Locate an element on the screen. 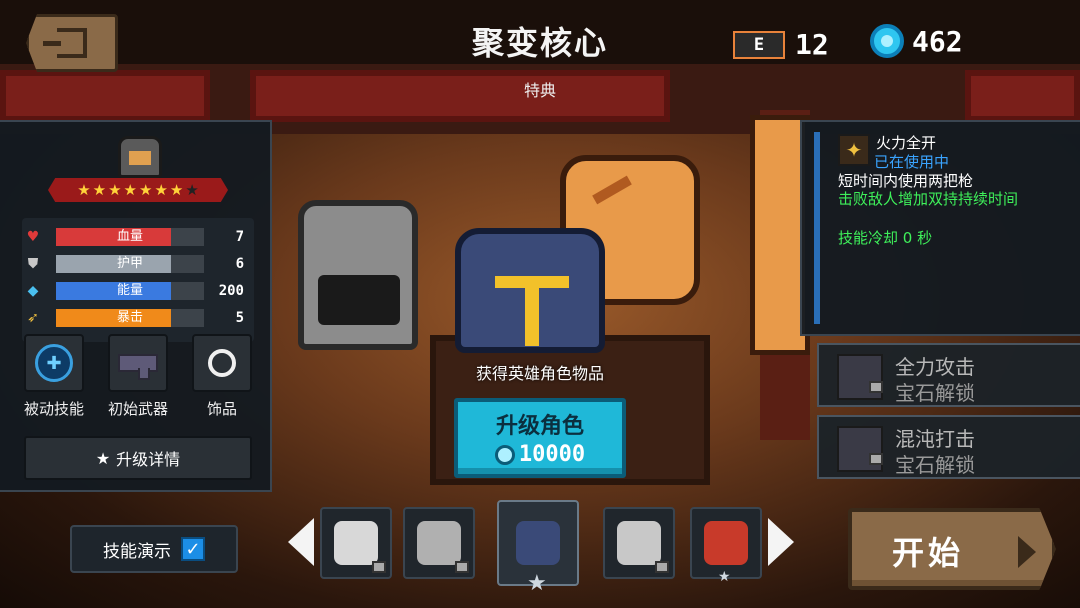 The height and width of the screenshot is (608, 1080). upgrade-details-label: 升级详情 is located at coordinates (148, 459).